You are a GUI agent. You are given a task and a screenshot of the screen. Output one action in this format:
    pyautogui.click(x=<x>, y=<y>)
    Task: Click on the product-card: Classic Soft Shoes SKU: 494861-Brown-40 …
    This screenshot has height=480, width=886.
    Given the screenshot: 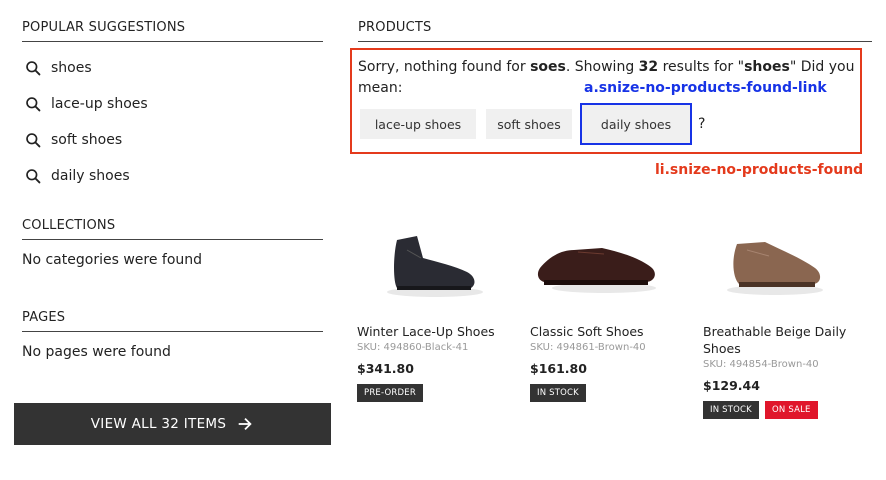 What is the action you would take?
    pyautogui.click(x=610, y=306)
    